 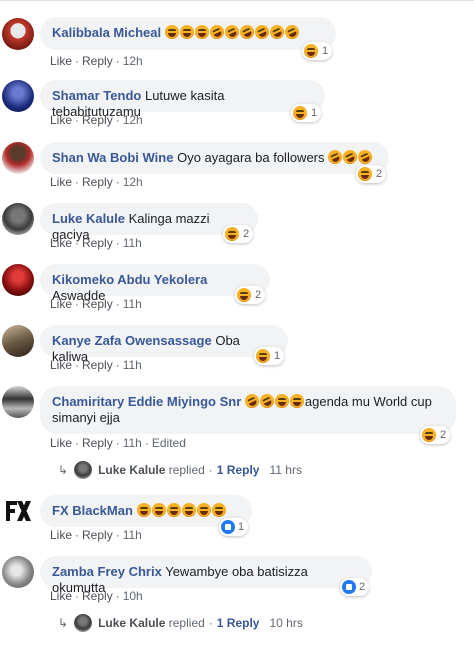 I want to click on comment-author: Shamar Tendo, so click(x=96, y=95).